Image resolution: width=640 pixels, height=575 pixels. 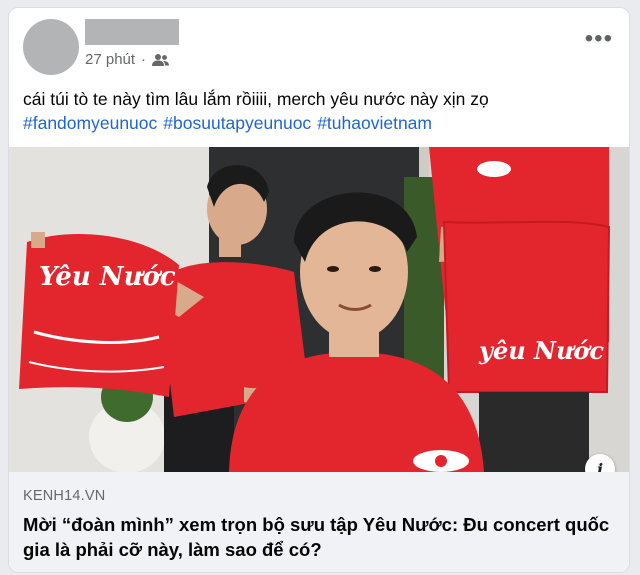 What do you see at coordinates (132, 32) in the screenshot?
I see `author-name-redacted` at bounding box center [132, 32].